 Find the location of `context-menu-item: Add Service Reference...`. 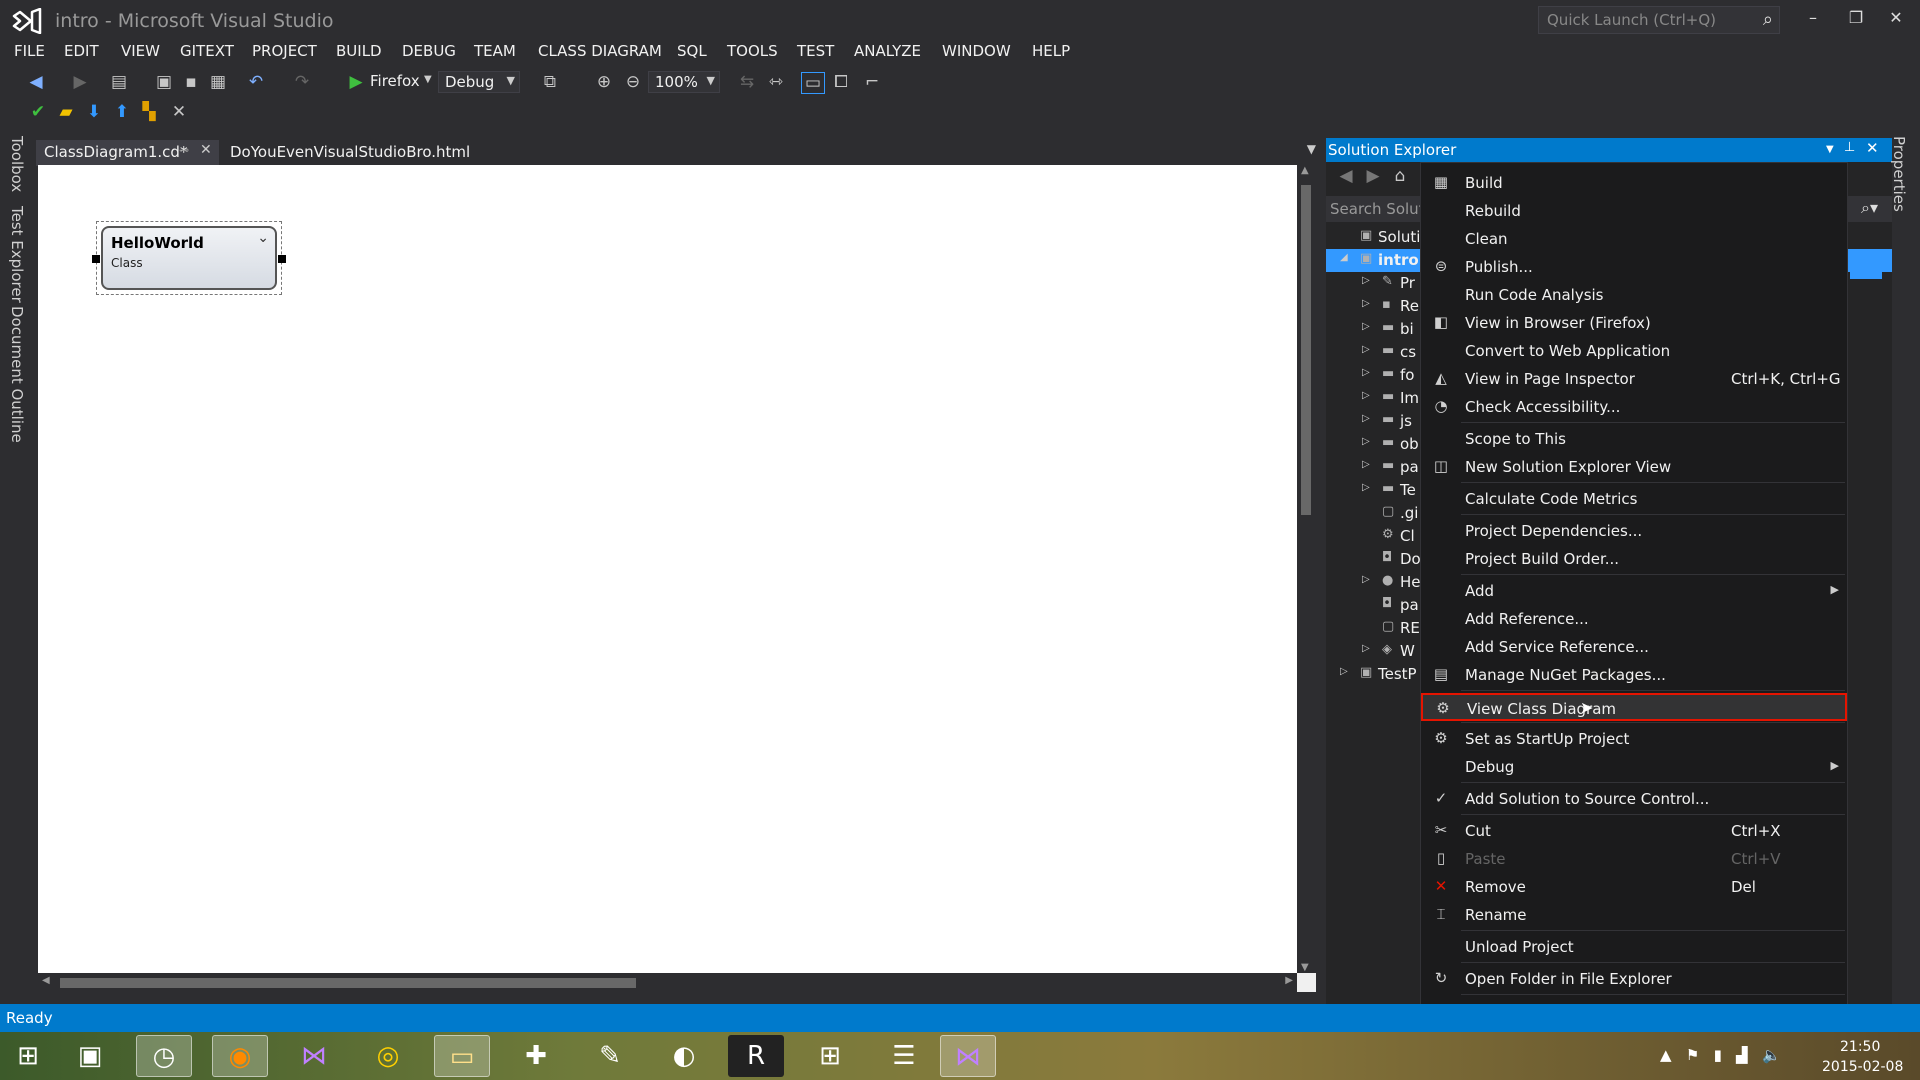

context-menu-item: Add Service Reference... is located at coordinates (1634, 647).